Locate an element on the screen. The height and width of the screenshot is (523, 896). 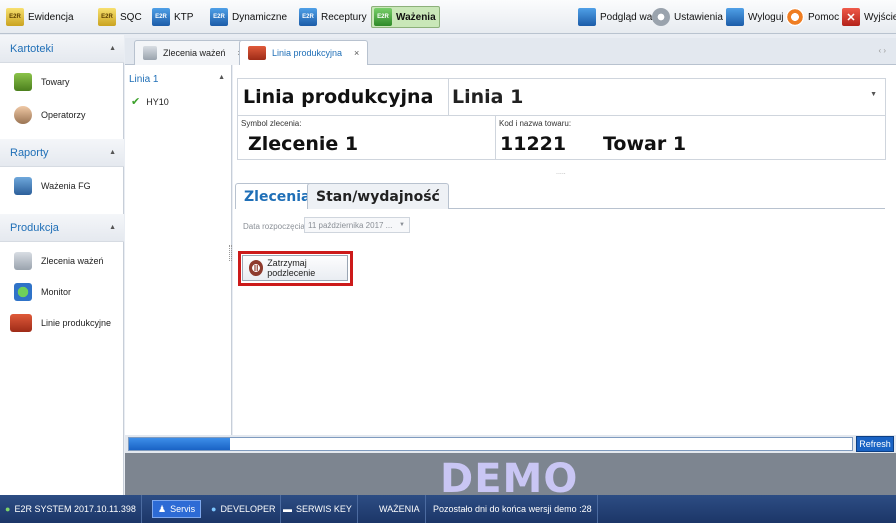
date-label: Data rozpoczęcia is located at coordinates (274, 226).